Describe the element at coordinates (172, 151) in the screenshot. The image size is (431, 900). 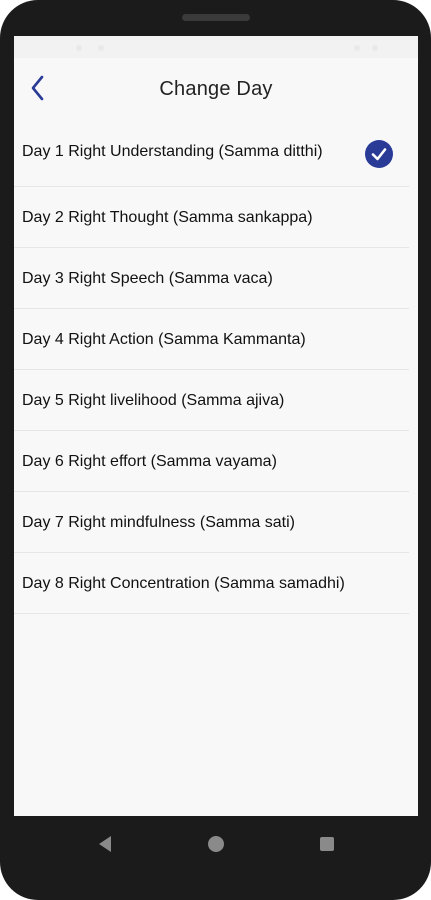
I see `day-label: Day 1 Right Understanding (Samma ditthi)` at that location.